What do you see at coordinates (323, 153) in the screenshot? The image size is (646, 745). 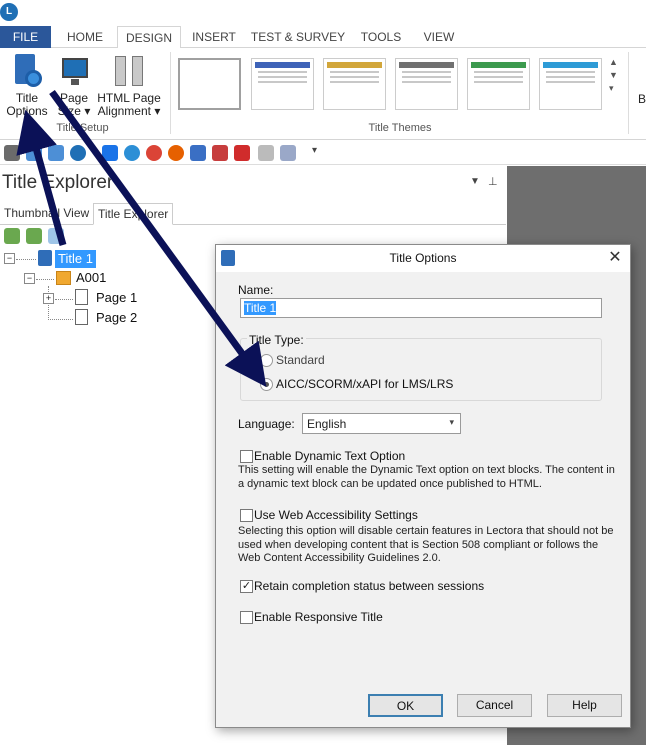 I see `quick-access-toolbar: ▾` at bounding box center [323, 153].